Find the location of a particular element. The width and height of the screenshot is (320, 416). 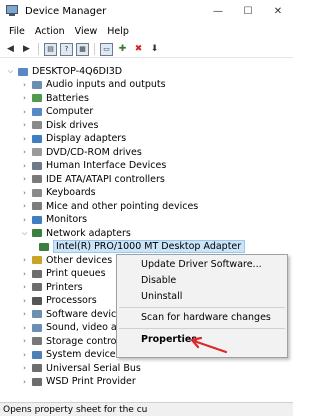

menu-view: View is located at coordinates (86, 31).